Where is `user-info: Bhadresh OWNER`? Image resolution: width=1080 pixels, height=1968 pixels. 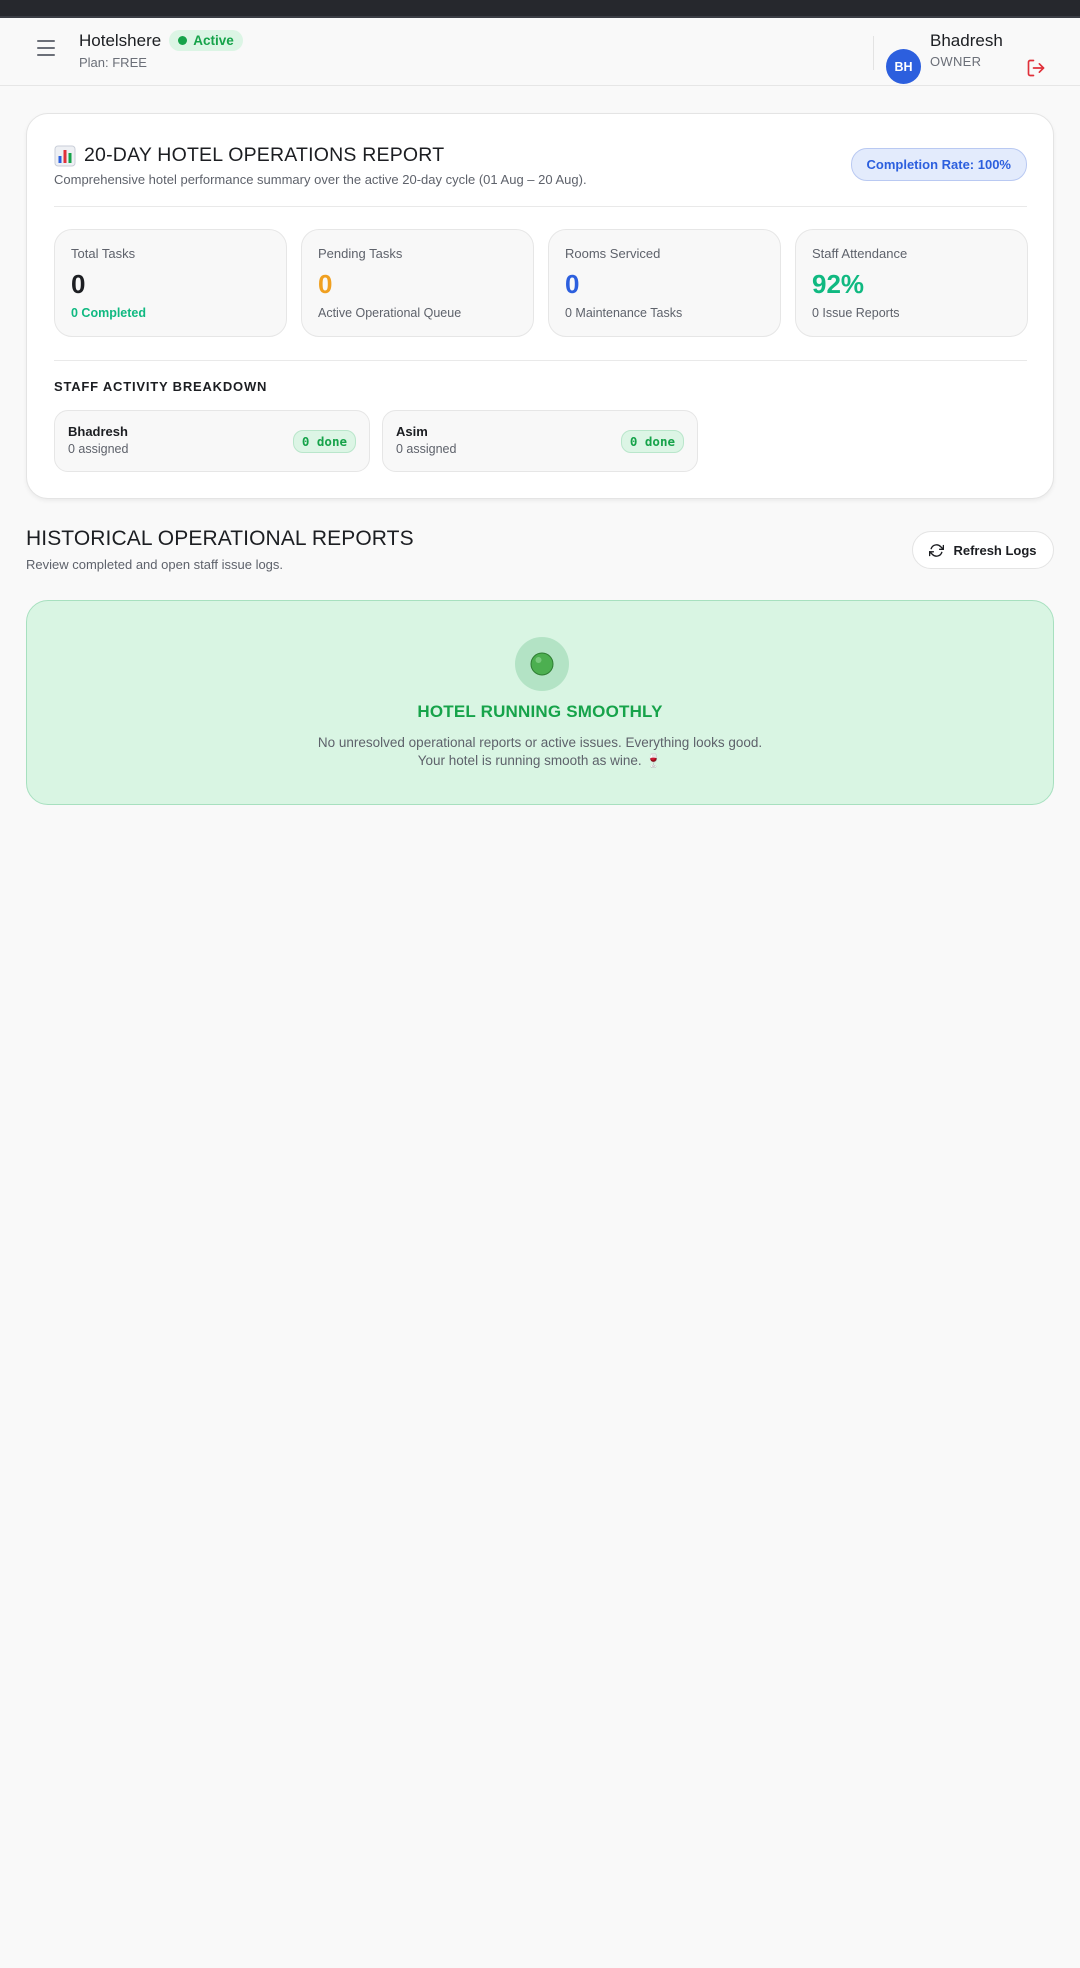 user-info: Bhadresh OWNER is located at coordinates (966, 50).